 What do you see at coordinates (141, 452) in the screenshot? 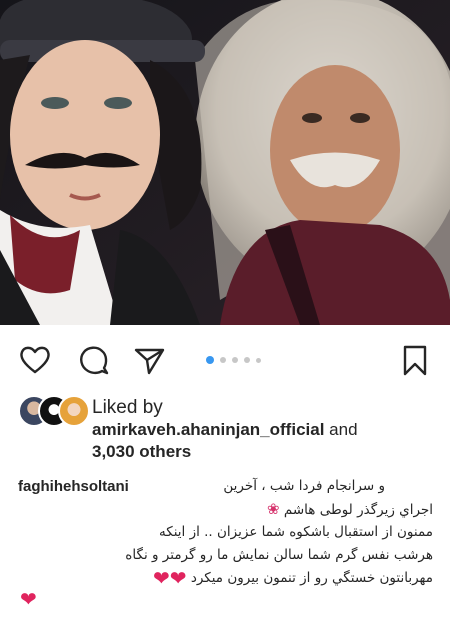
I see `likes-count: 3,030 others` at bounding box center [141, 452].